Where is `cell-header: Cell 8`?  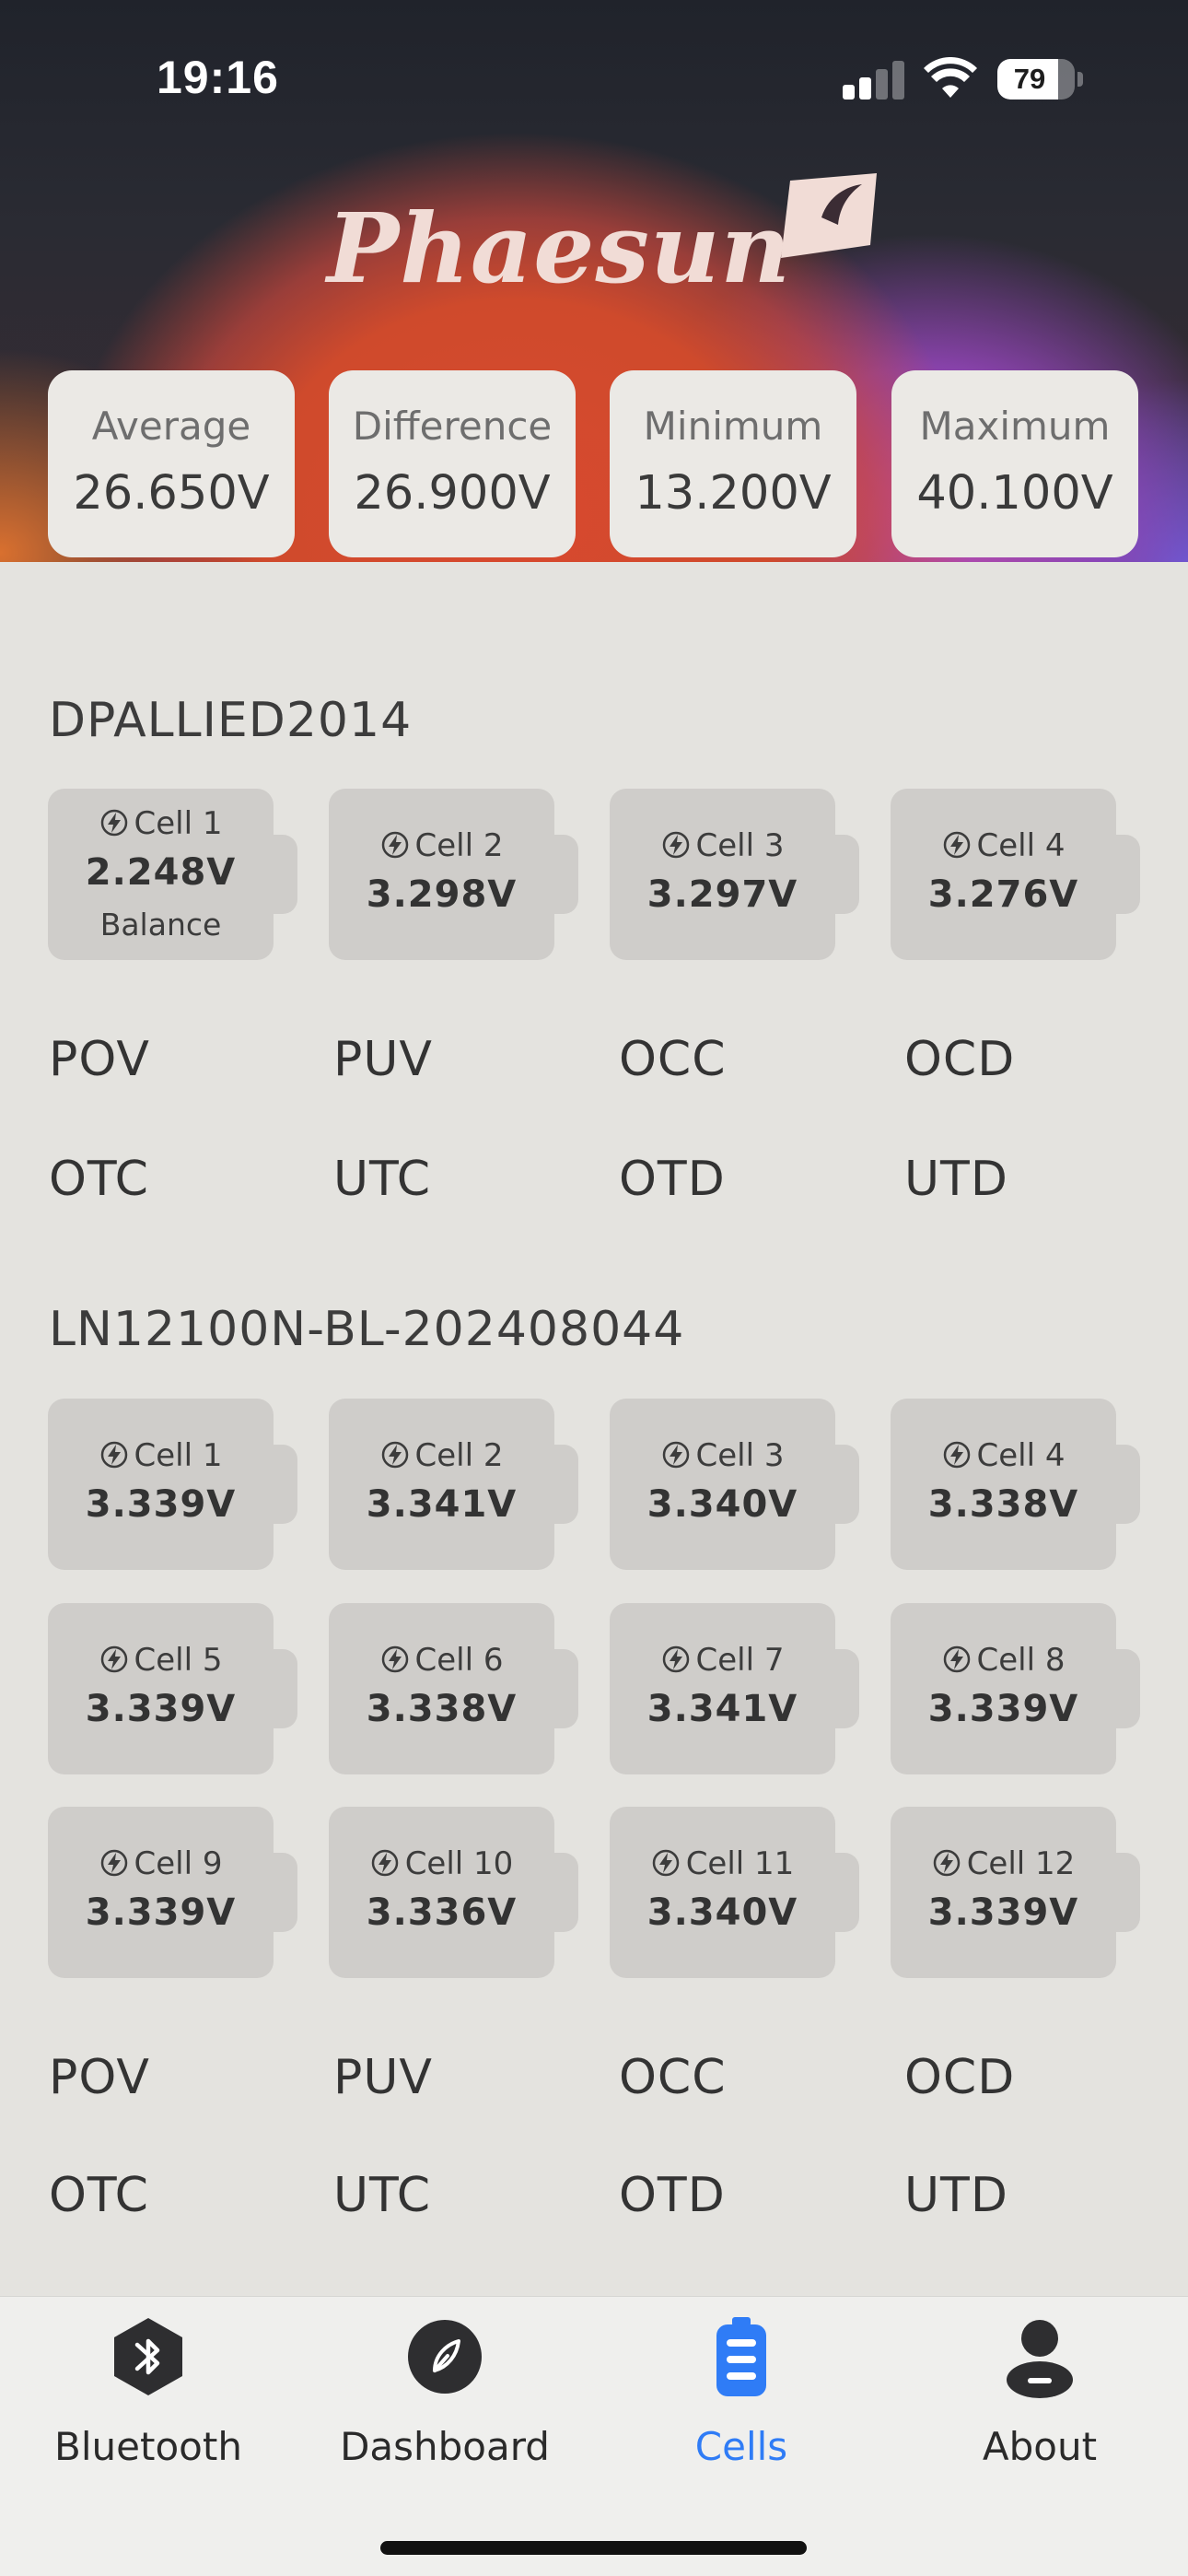 cell-header: Cell 8 is located at coordinates (1004, 1660).